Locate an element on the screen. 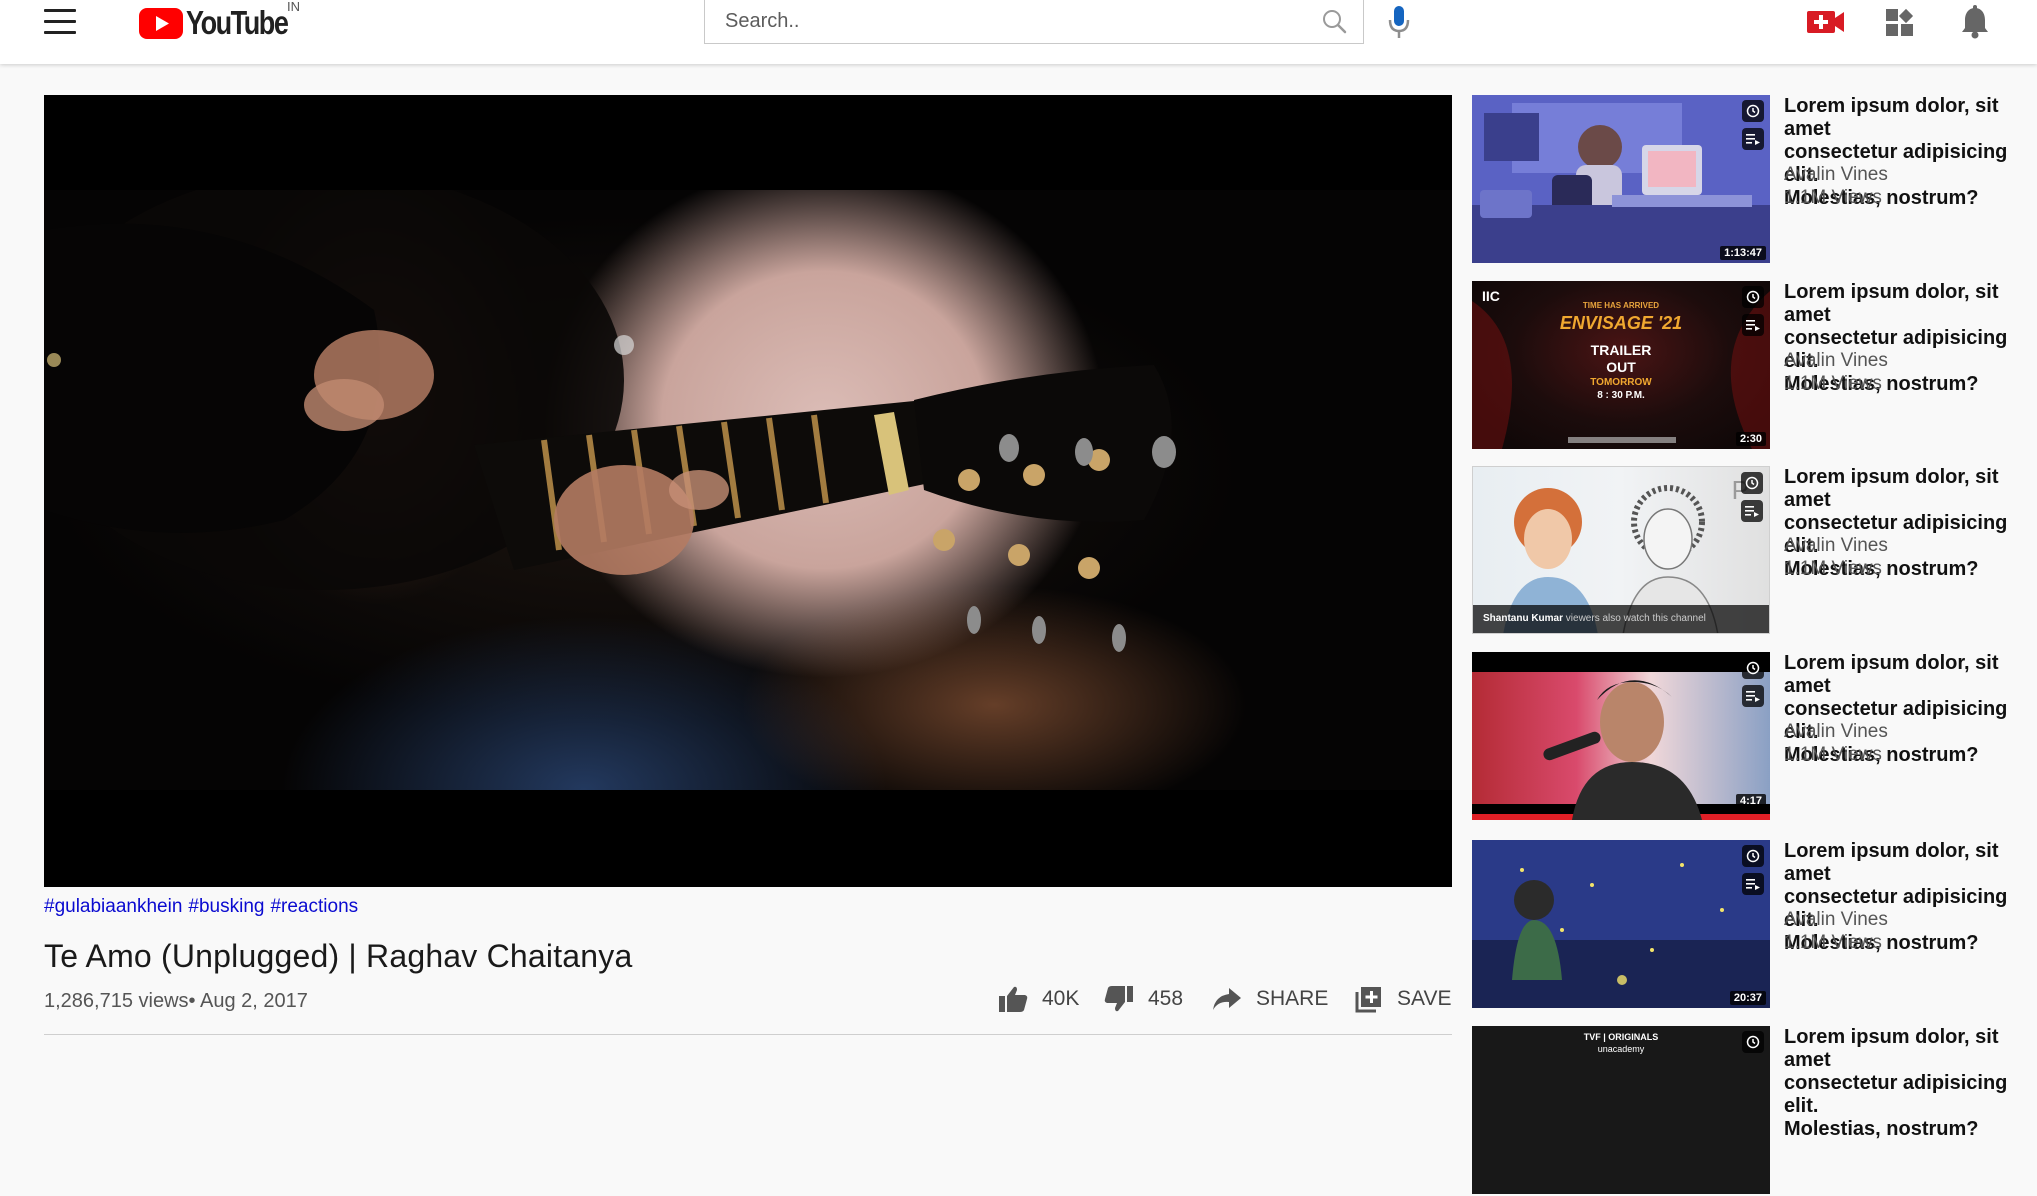  sketch-portrait-illustration is located at coordinates (1621, 559).